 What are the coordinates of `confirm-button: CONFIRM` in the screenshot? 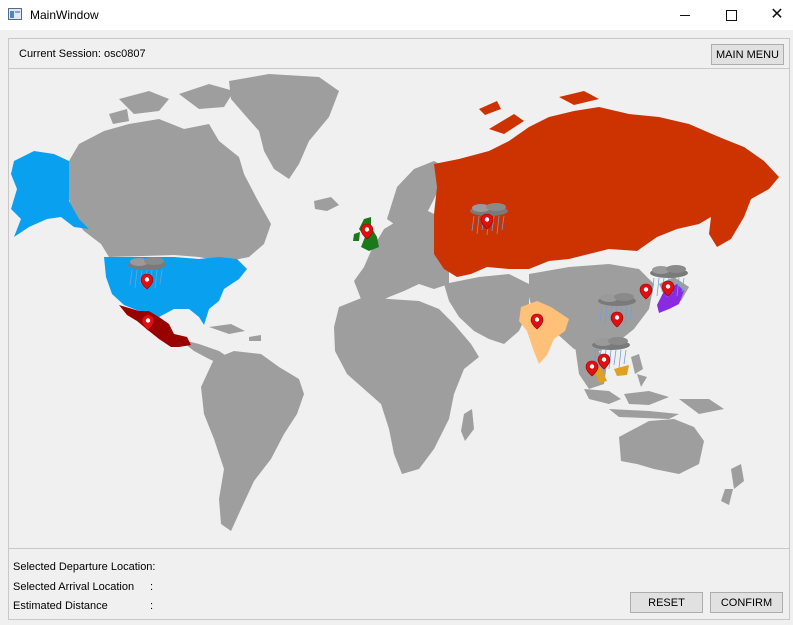 It's located at (746, 602).